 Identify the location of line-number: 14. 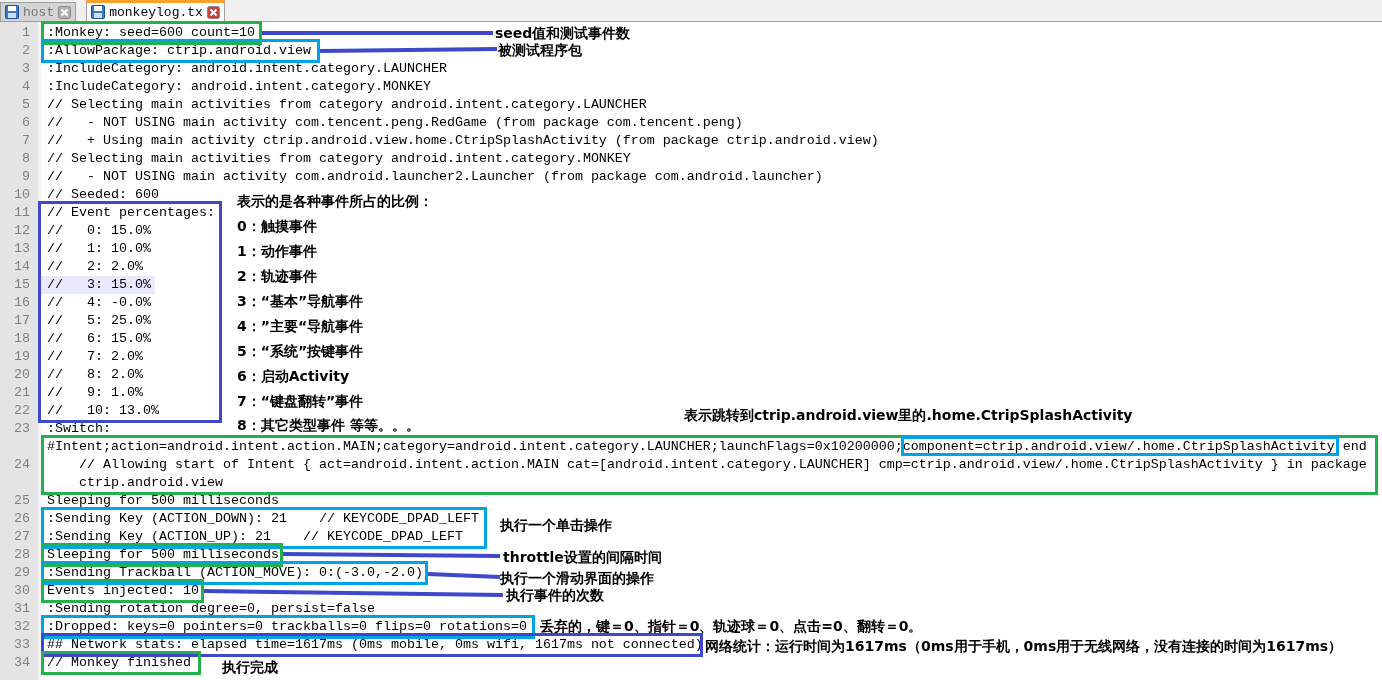
(22, 267).